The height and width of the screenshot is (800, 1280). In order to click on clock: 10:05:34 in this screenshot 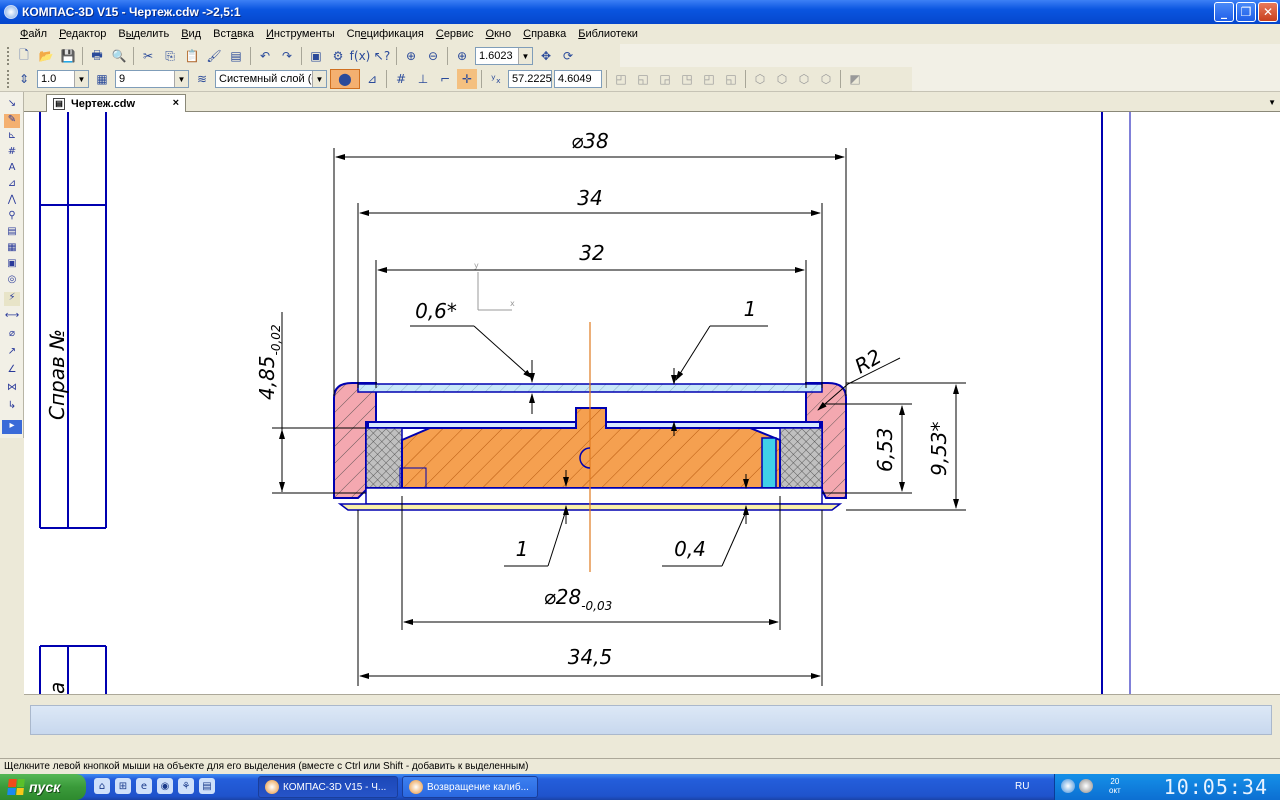, I will do `click(1216, 787)`.